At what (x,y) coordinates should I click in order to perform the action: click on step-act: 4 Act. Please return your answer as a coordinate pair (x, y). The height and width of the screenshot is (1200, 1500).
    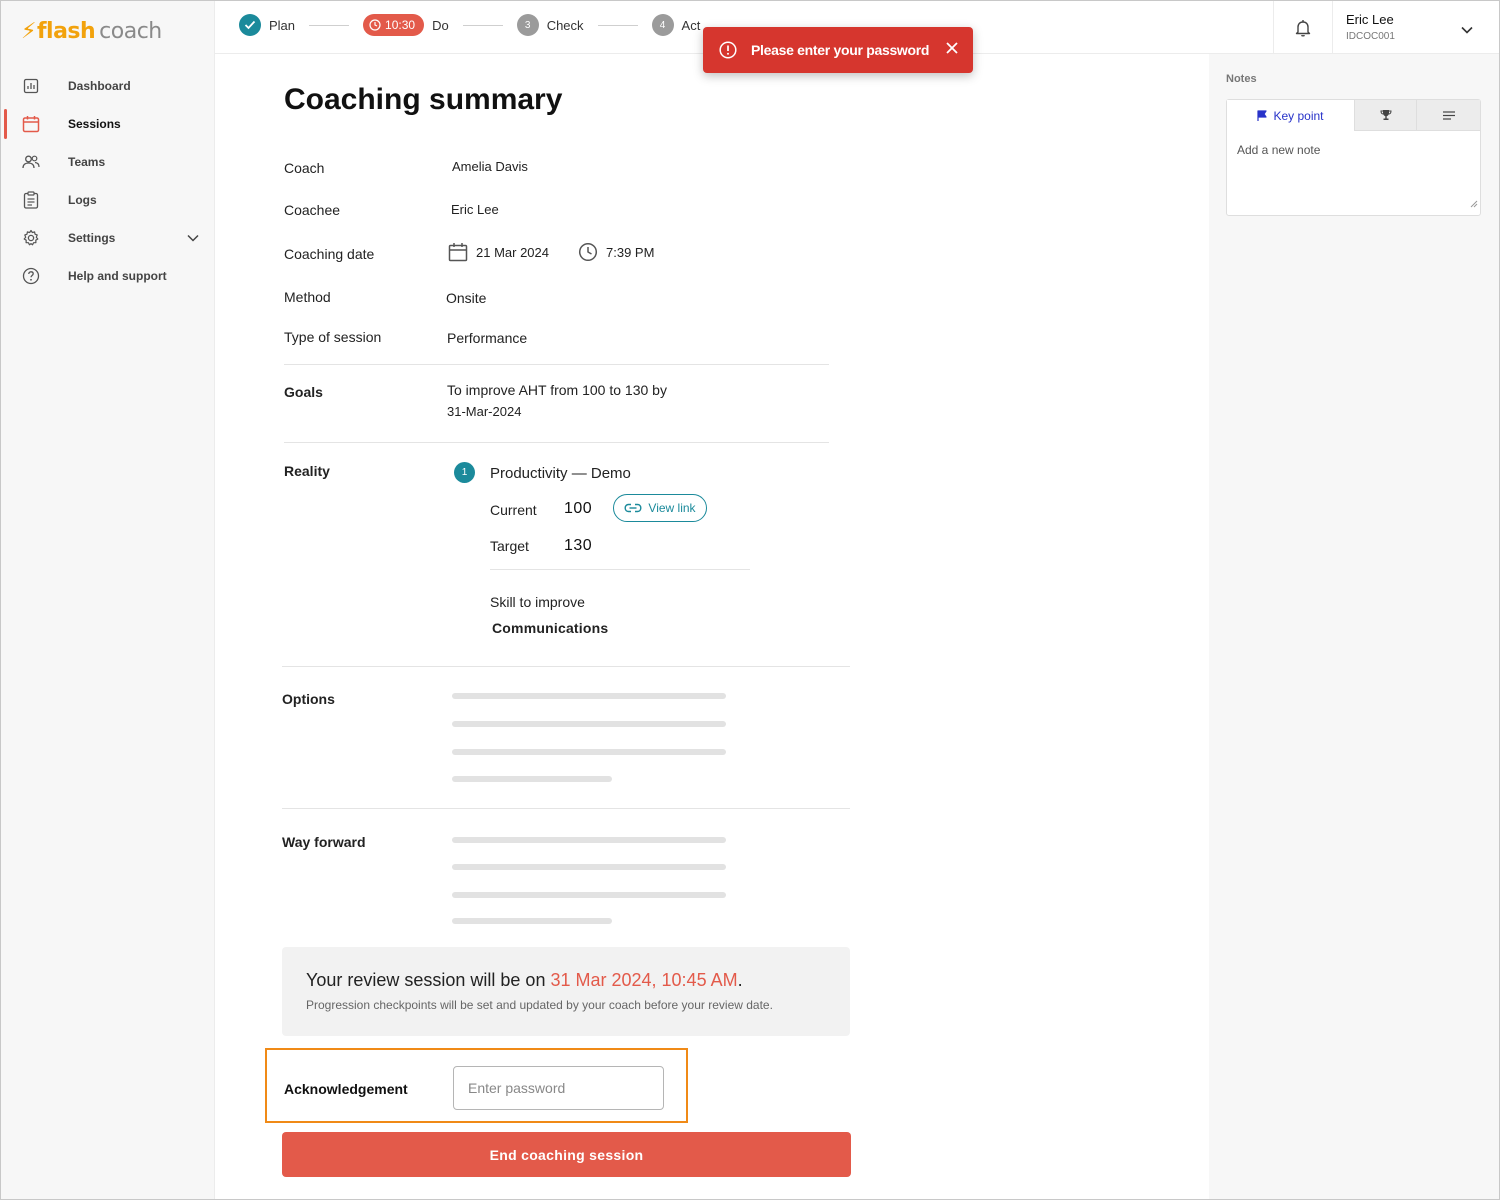
    Looking at the image, I should click on (675, 25).